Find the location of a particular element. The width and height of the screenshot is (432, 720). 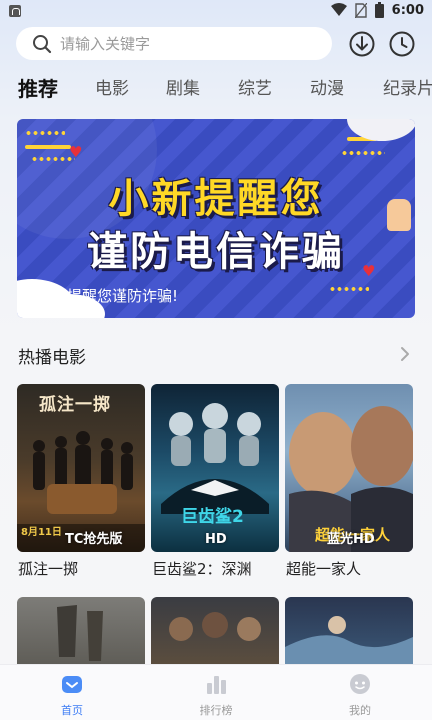

search-icon is located at coordinates (42, 43).